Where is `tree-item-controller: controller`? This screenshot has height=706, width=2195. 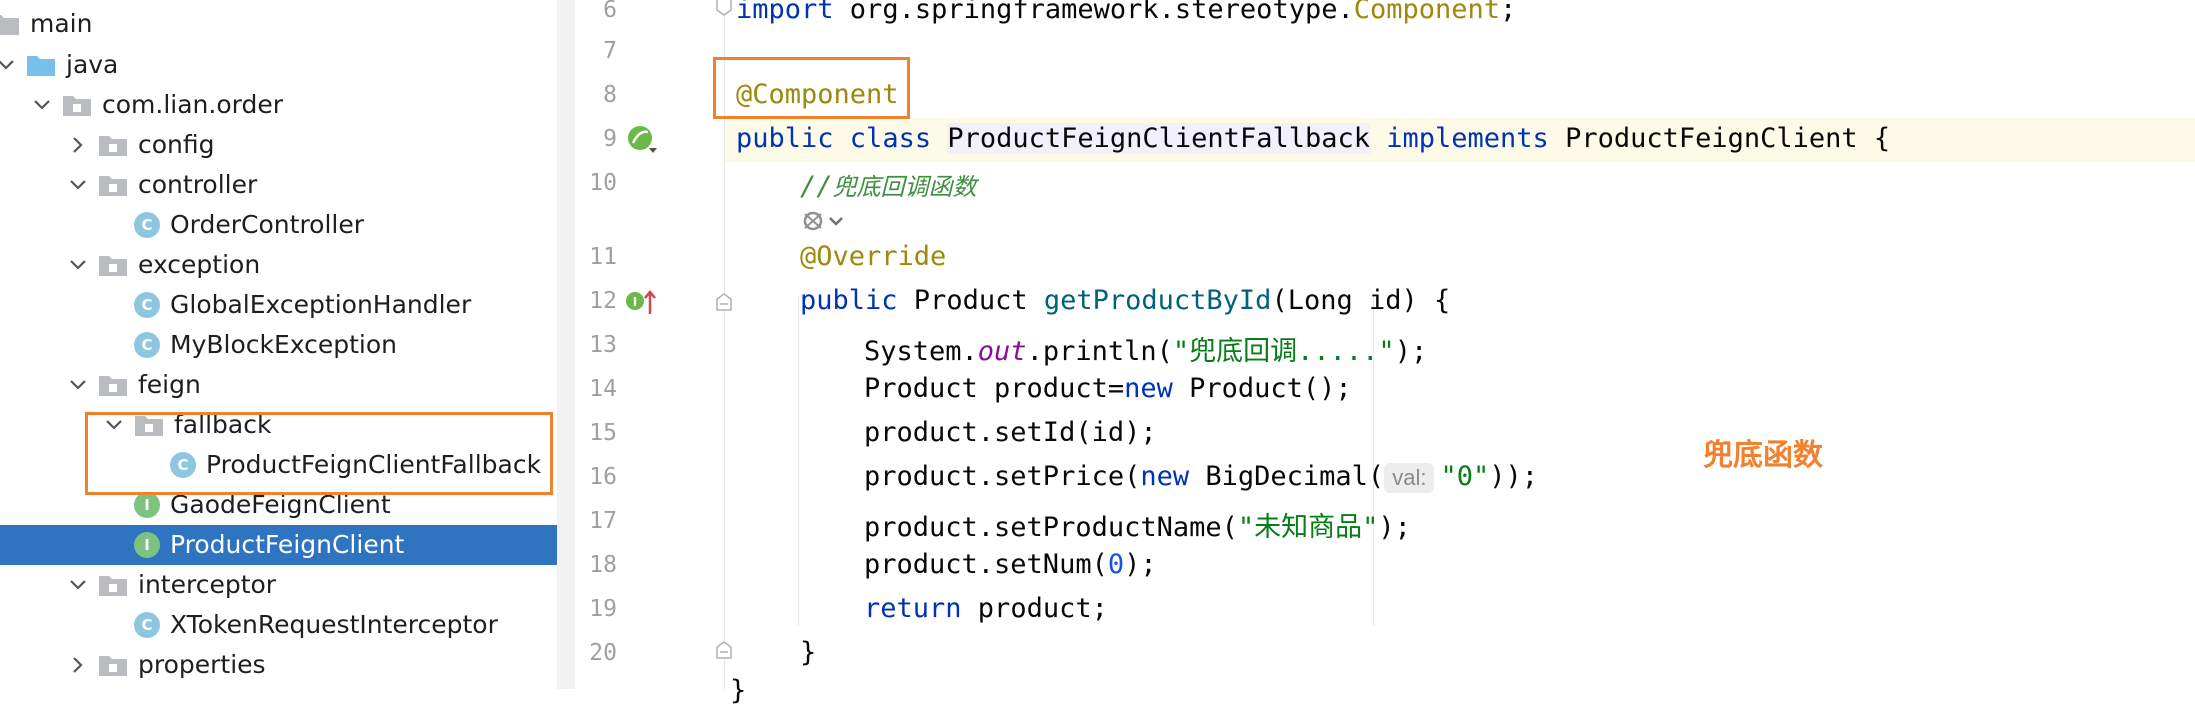 tree-item-controller: controller is located at coordinates (278, 185).